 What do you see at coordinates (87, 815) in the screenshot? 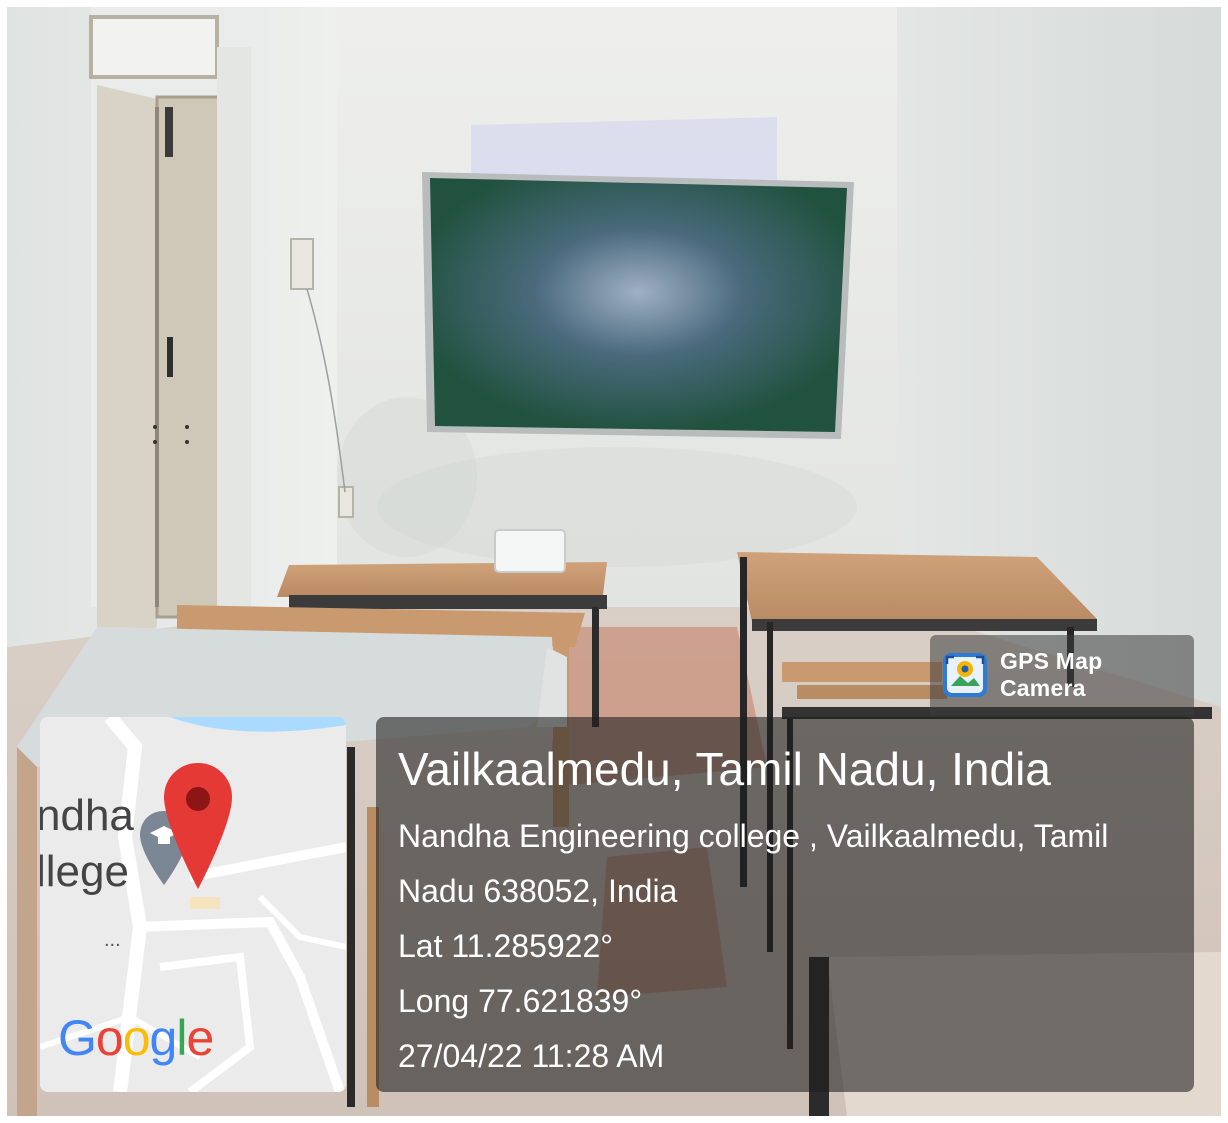
I see `map-place-label-1: ndha` at bounding box center [87, 815].